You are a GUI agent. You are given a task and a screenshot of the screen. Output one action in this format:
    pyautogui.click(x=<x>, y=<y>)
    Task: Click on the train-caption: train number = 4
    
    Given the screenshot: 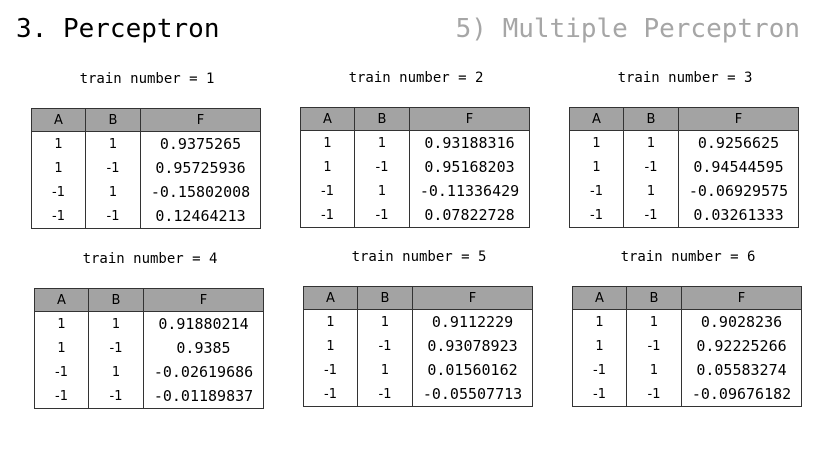 What is the action you would take?
    pyautogui.click(x=150, y=259)
    